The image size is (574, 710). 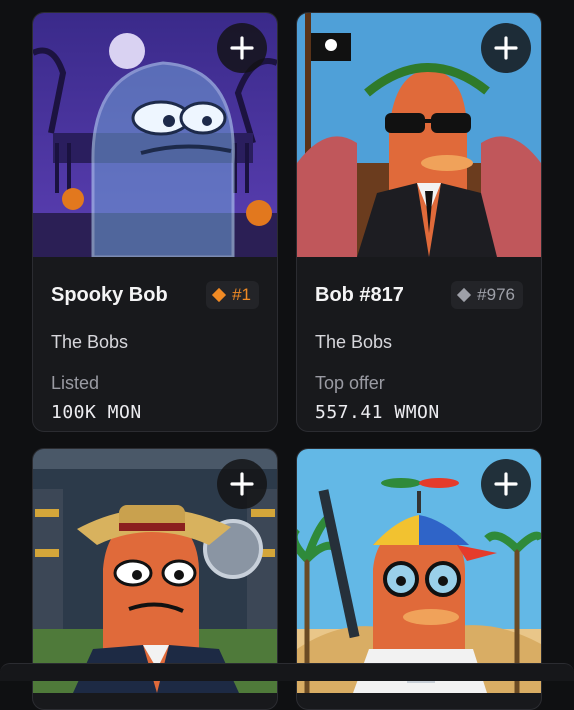 I want to click on rank-badge: #976, so click(x=487, y=295).